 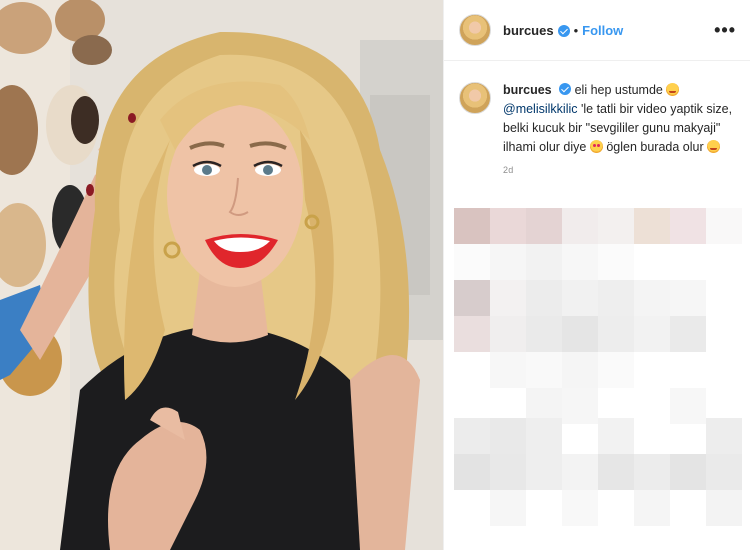 What do you see at coordinates (475, 98) in the screenshot?
I see `caption-avatar` at bounding box center [475, 98].